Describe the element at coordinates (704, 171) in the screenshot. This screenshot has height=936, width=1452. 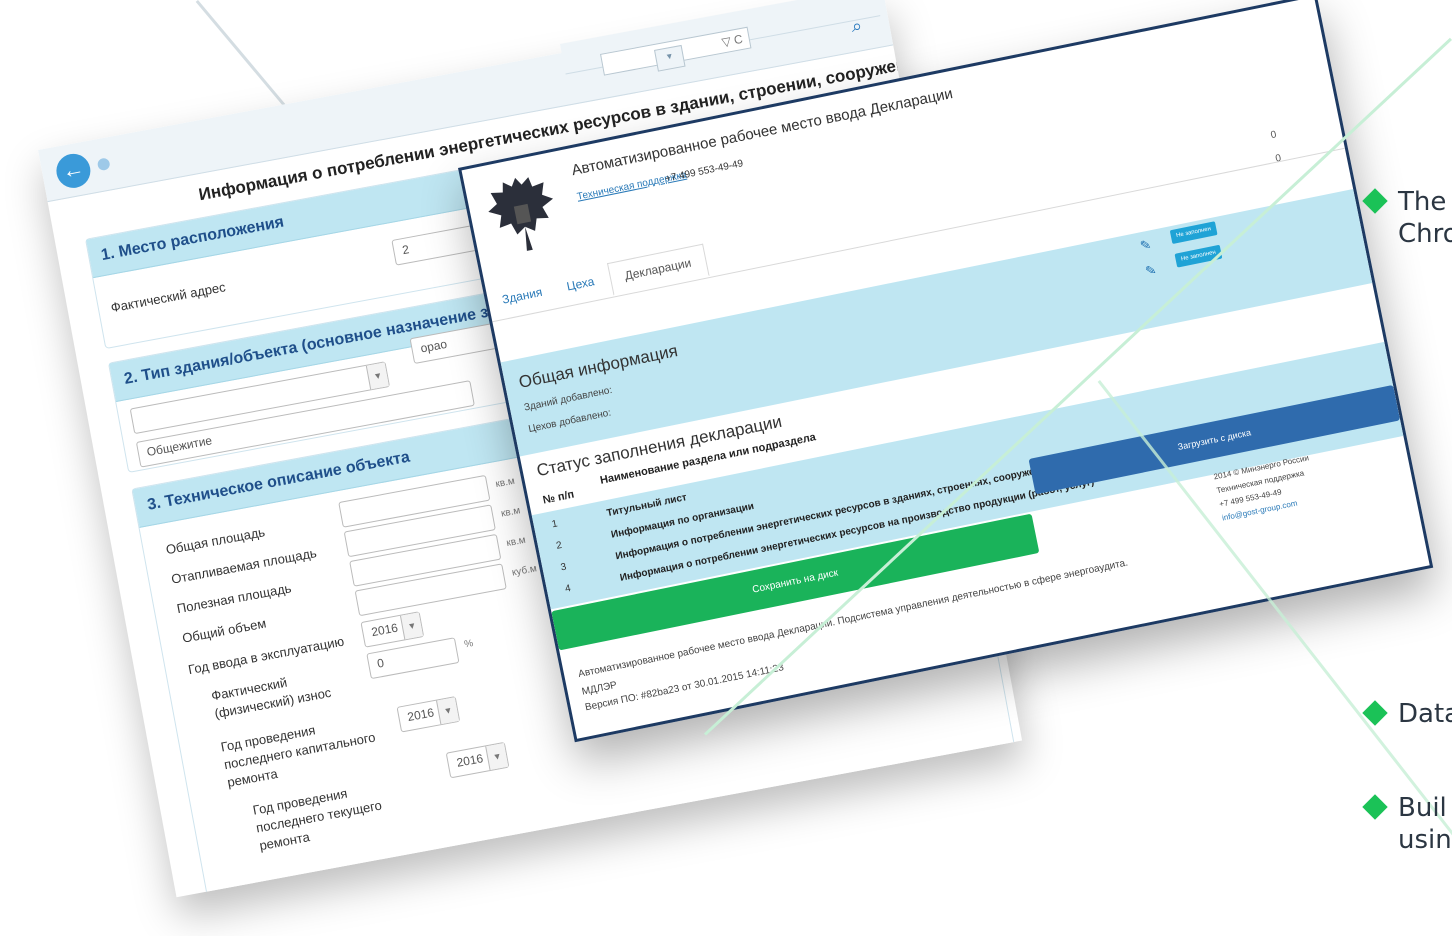
I see `support-phone: +7 499 553-49-49` at that location.